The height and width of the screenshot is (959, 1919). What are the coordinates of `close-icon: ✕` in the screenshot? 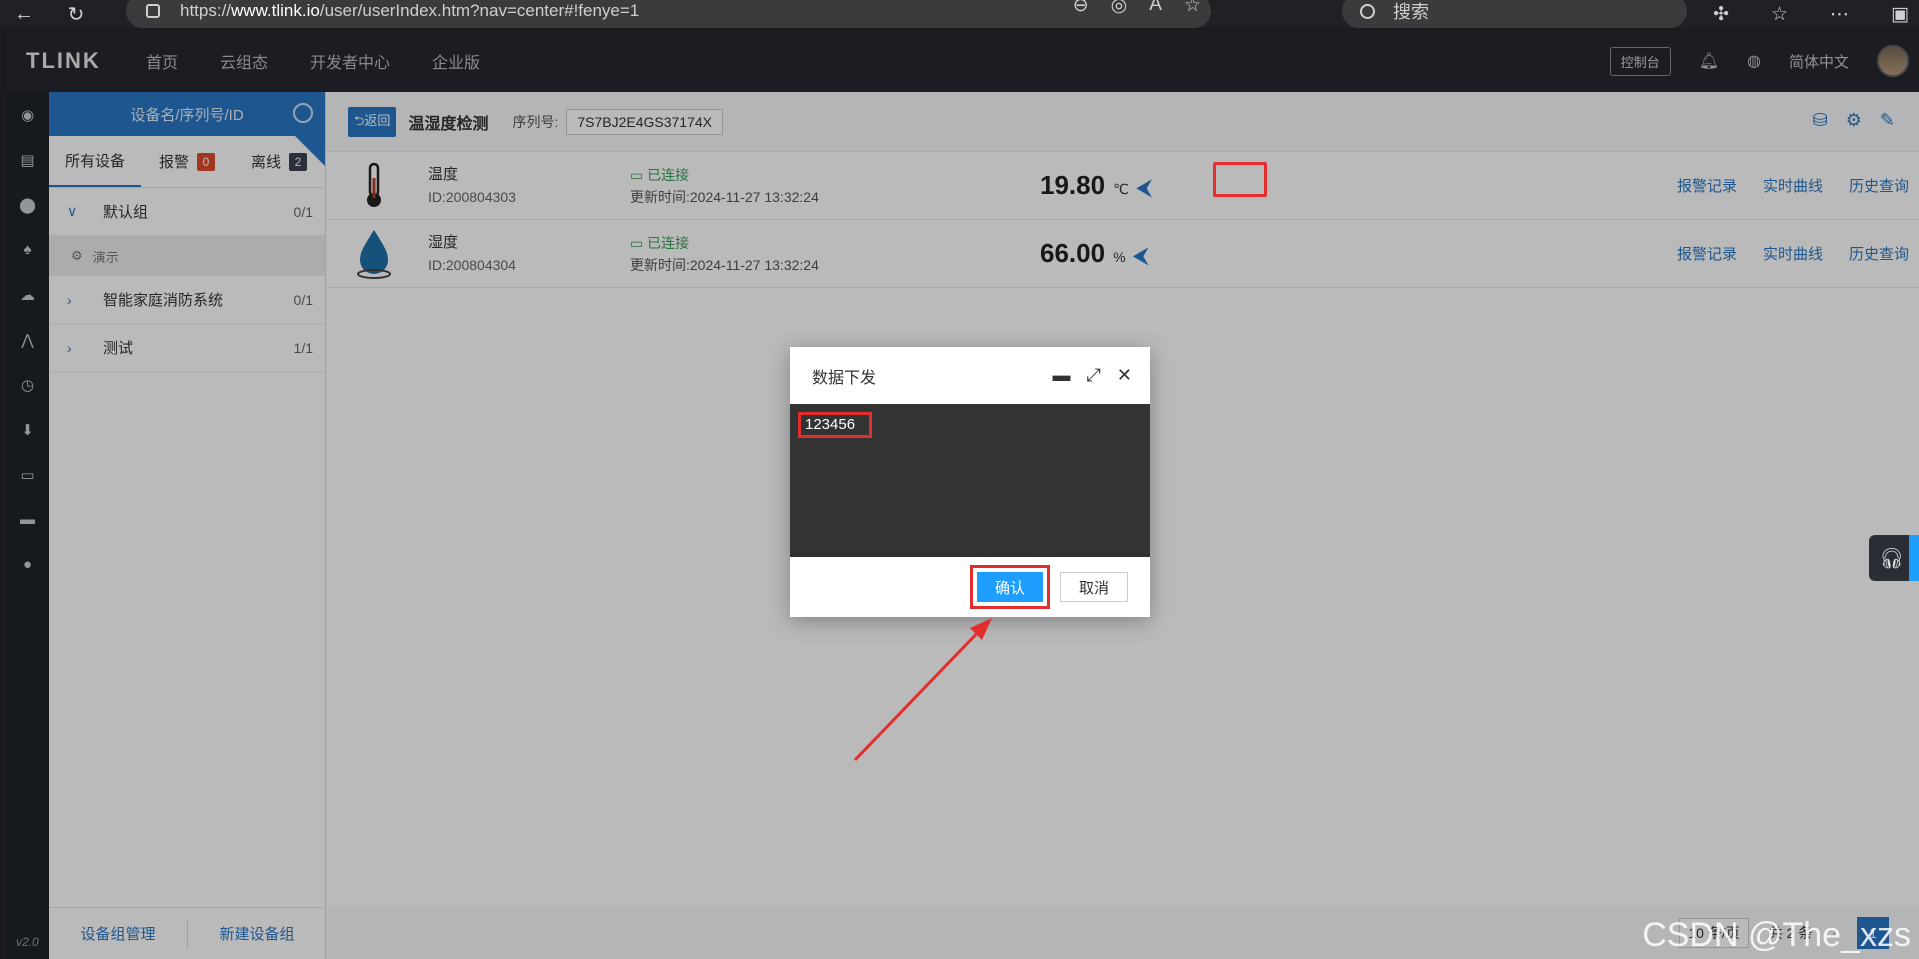 It's located at (1124, 375).